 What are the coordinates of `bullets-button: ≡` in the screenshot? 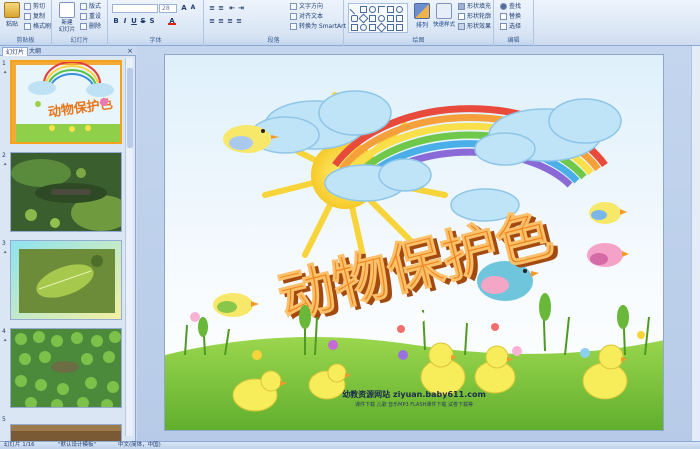 It's located at (212, 8).